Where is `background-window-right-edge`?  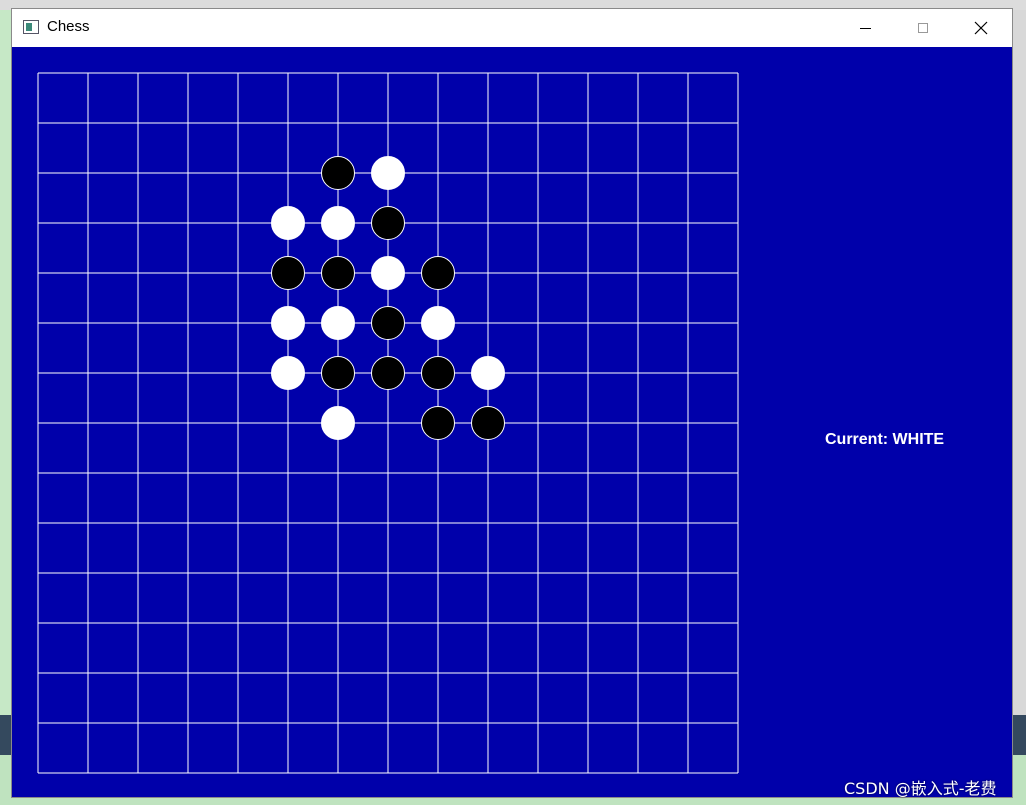 background-window-right-edge is located at coordinates (1019, 407).